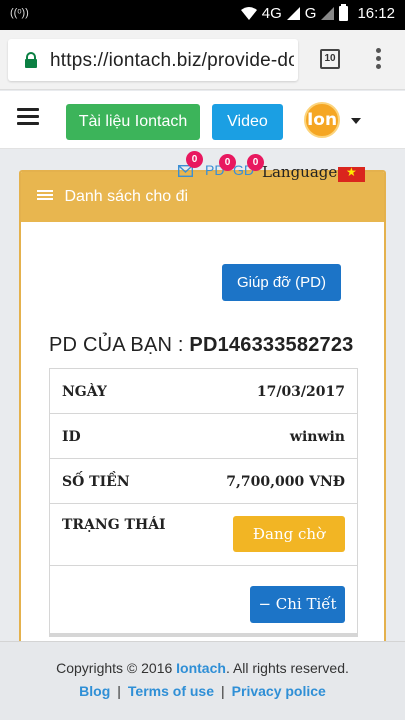 This screenshot has height=720, width=405. Describe the element at coordinates (203, 436) in the screenshot. I see `table-row: ID winwin` at that location.